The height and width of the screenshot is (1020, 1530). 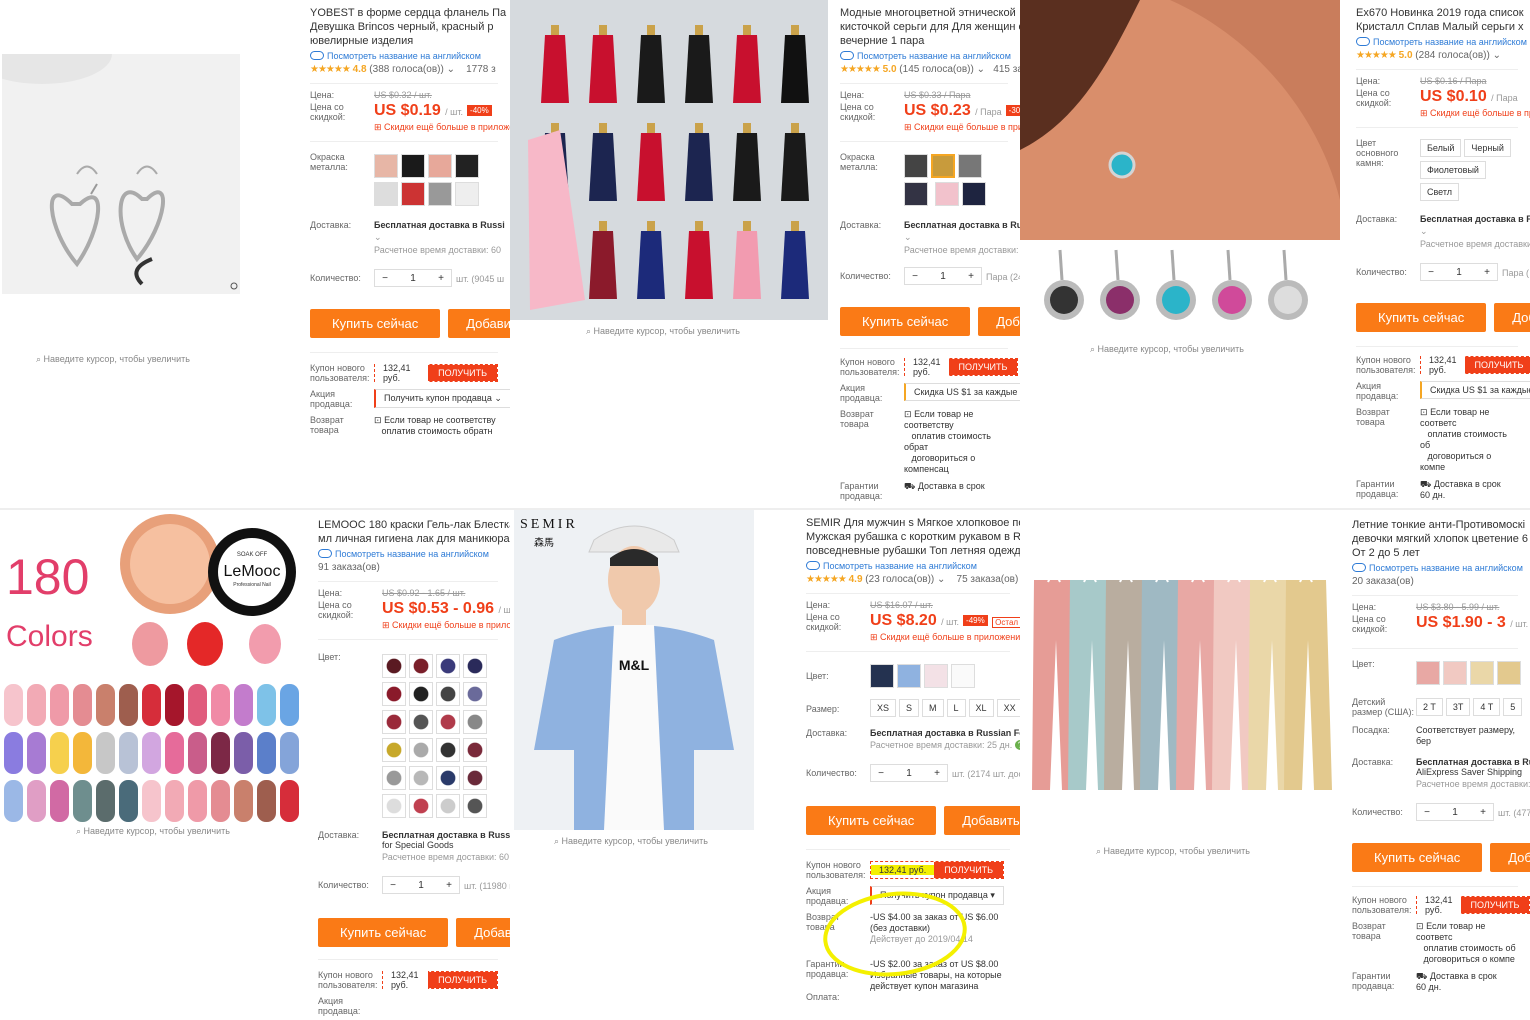 What do you see at coordinates (936, 676) in the screenshot?
I see `color-swatch-pink` at bounding box center [936, 676].